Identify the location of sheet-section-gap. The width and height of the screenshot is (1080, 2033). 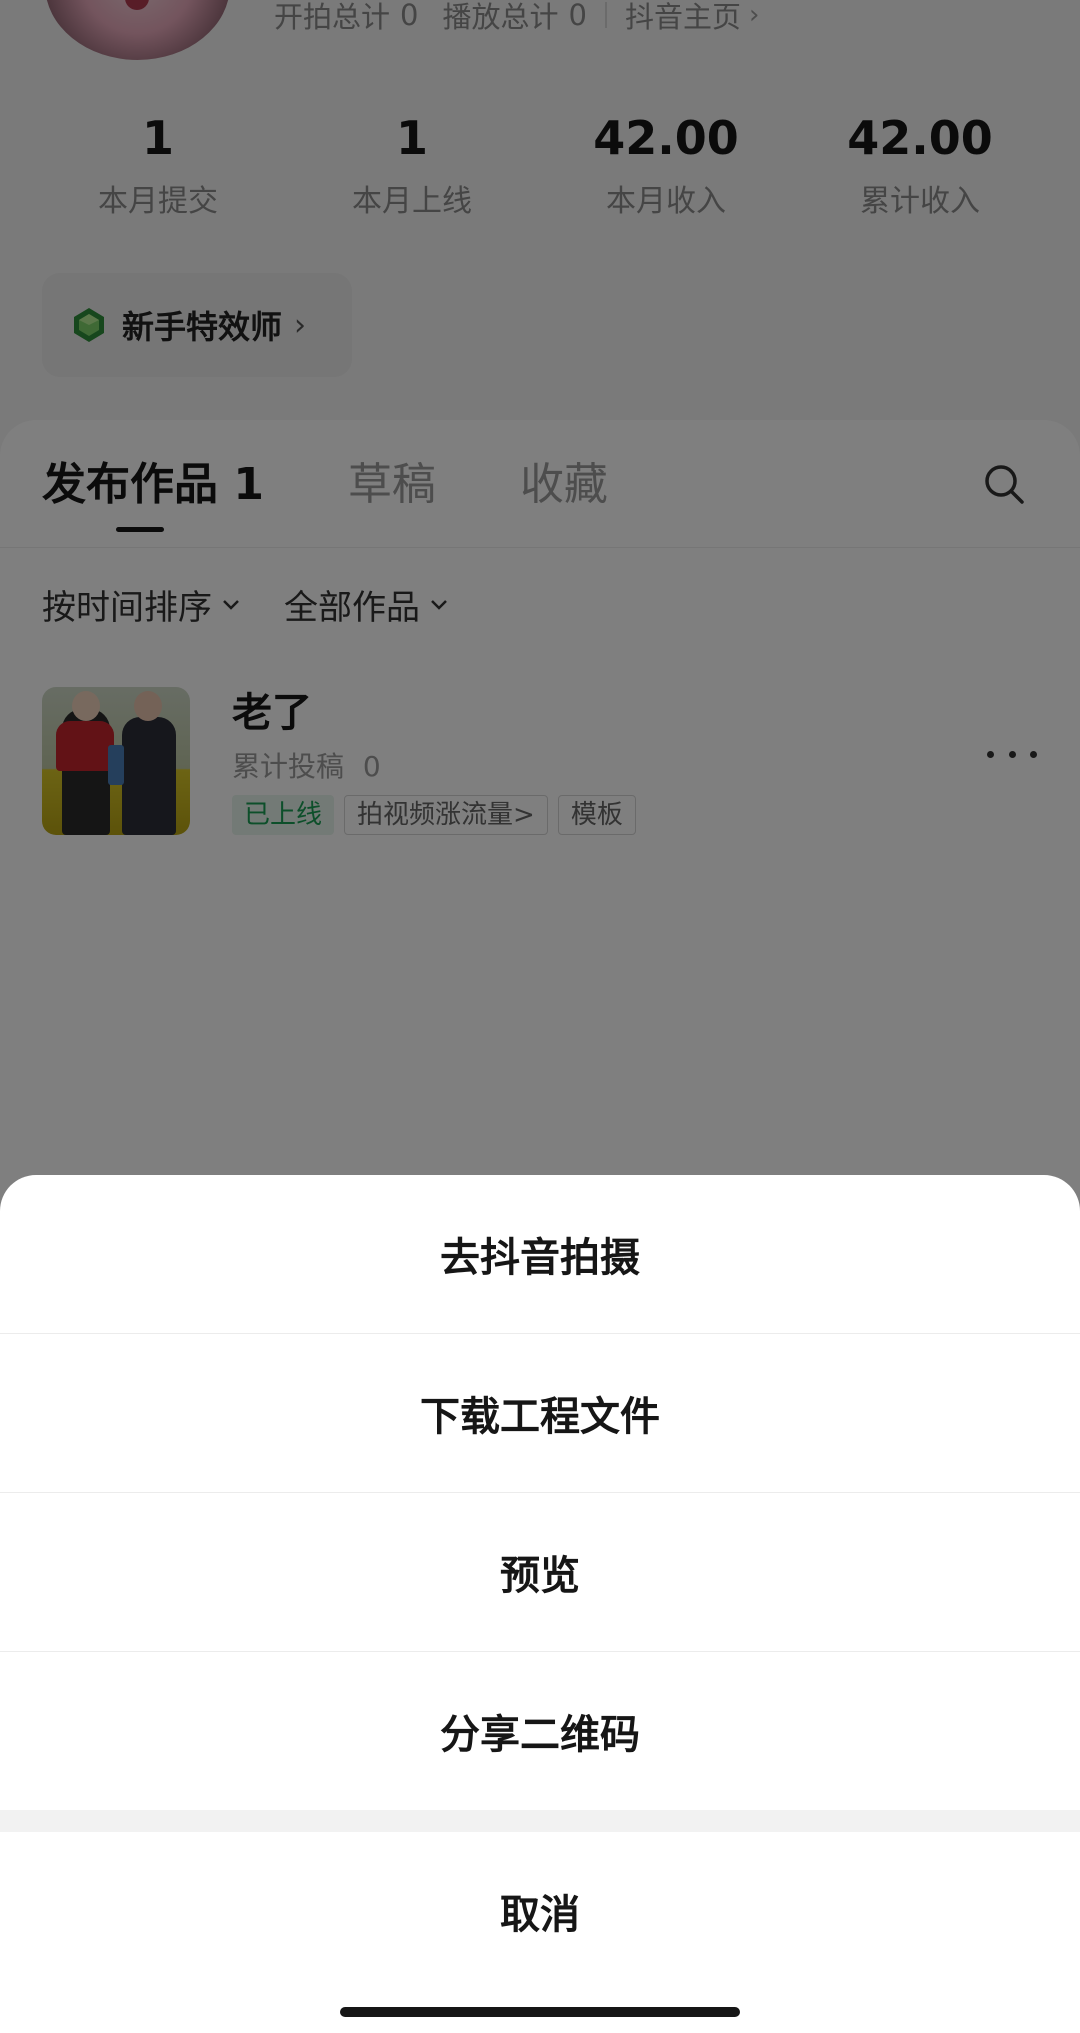
(540, 1821).